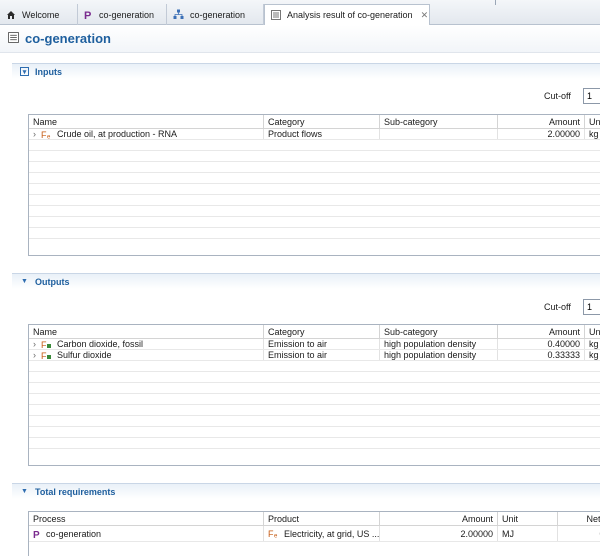  I want to click on name-cell: › Fe Crude oil, at production - RNA, so click(146, 134).